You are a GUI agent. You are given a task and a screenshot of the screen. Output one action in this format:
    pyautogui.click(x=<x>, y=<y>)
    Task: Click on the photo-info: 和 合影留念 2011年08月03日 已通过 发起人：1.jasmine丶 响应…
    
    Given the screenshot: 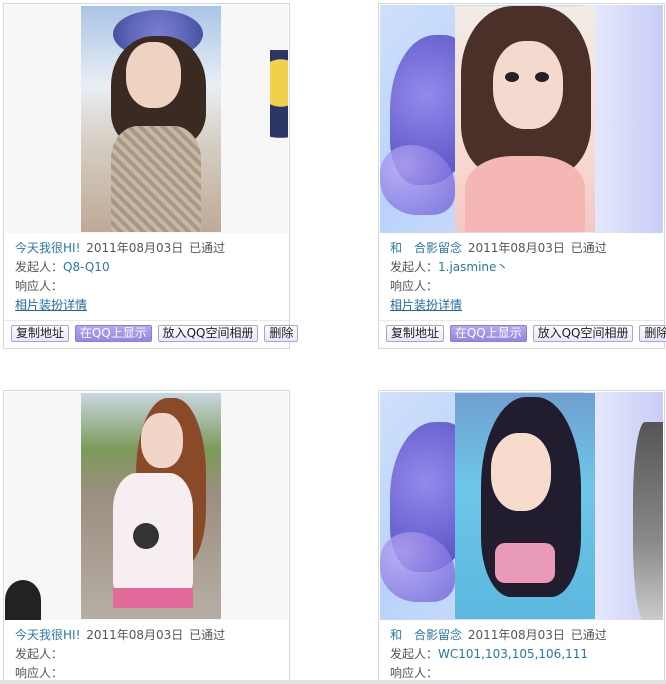 What is the action you would take?
    pyautogui.click(x=521, y=274)
    